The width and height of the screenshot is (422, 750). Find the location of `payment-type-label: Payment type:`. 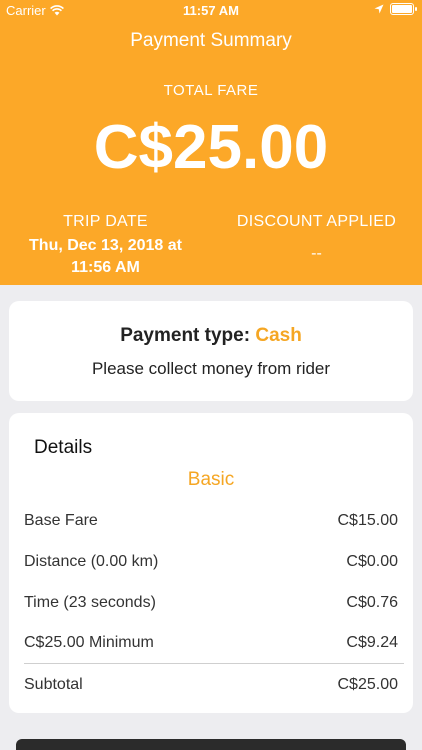

payment-type-label: Payment type: is located at coordinates (185, 335).